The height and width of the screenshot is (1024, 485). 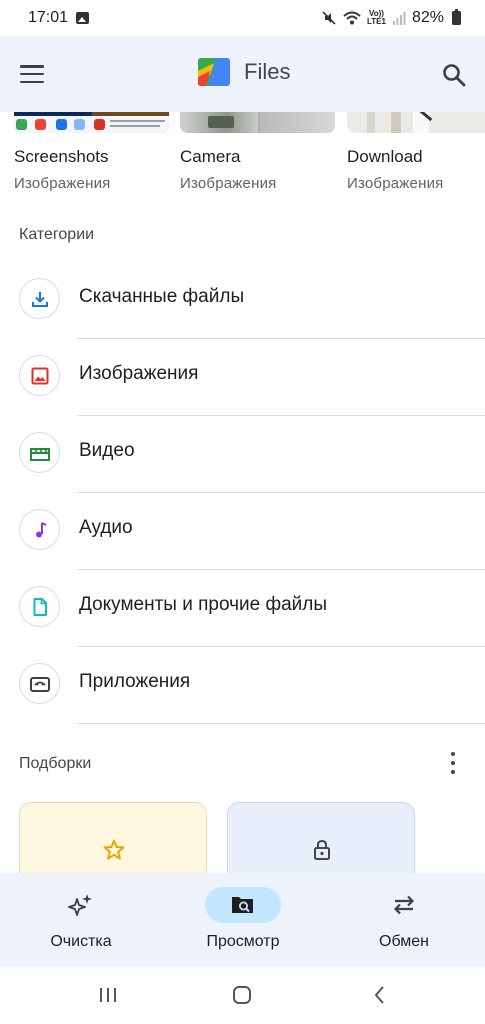 What do you see at coordinates (57, 234) in the screenshot?
I see `categories-title: Категории` at bounding box center [57, 234].